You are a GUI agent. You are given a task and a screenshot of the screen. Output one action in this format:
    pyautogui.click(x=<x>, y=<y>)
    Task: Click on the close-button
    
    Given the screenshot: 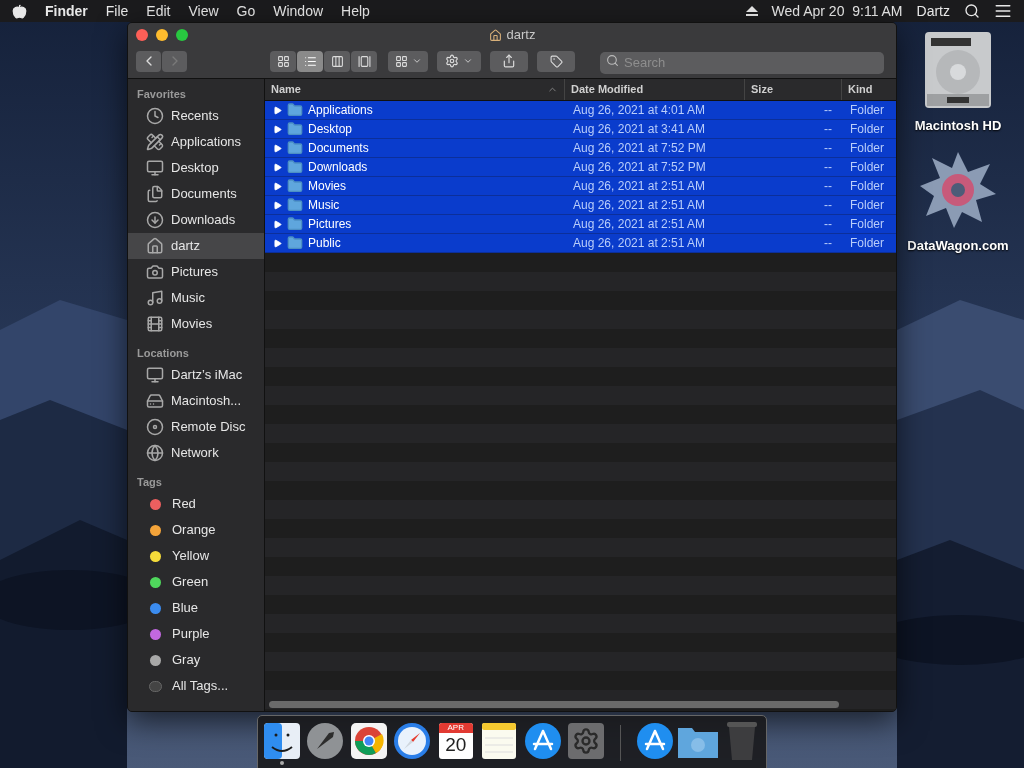 What is the action you would take?
    pyautogui.click(x=142, y=35)
    